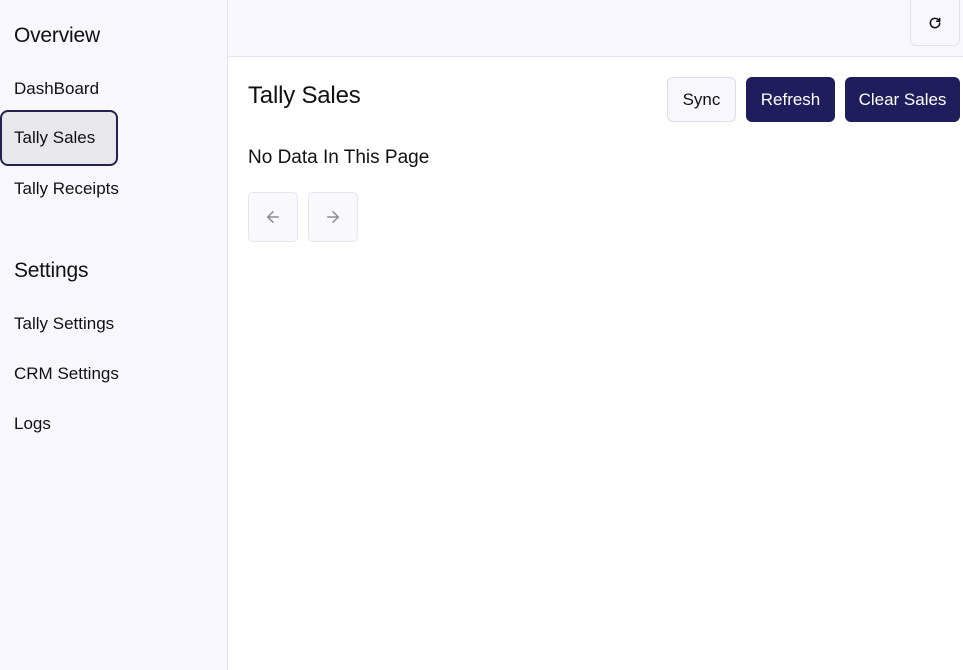  I want to click on refresh-cw-icon, so click(935, 22).